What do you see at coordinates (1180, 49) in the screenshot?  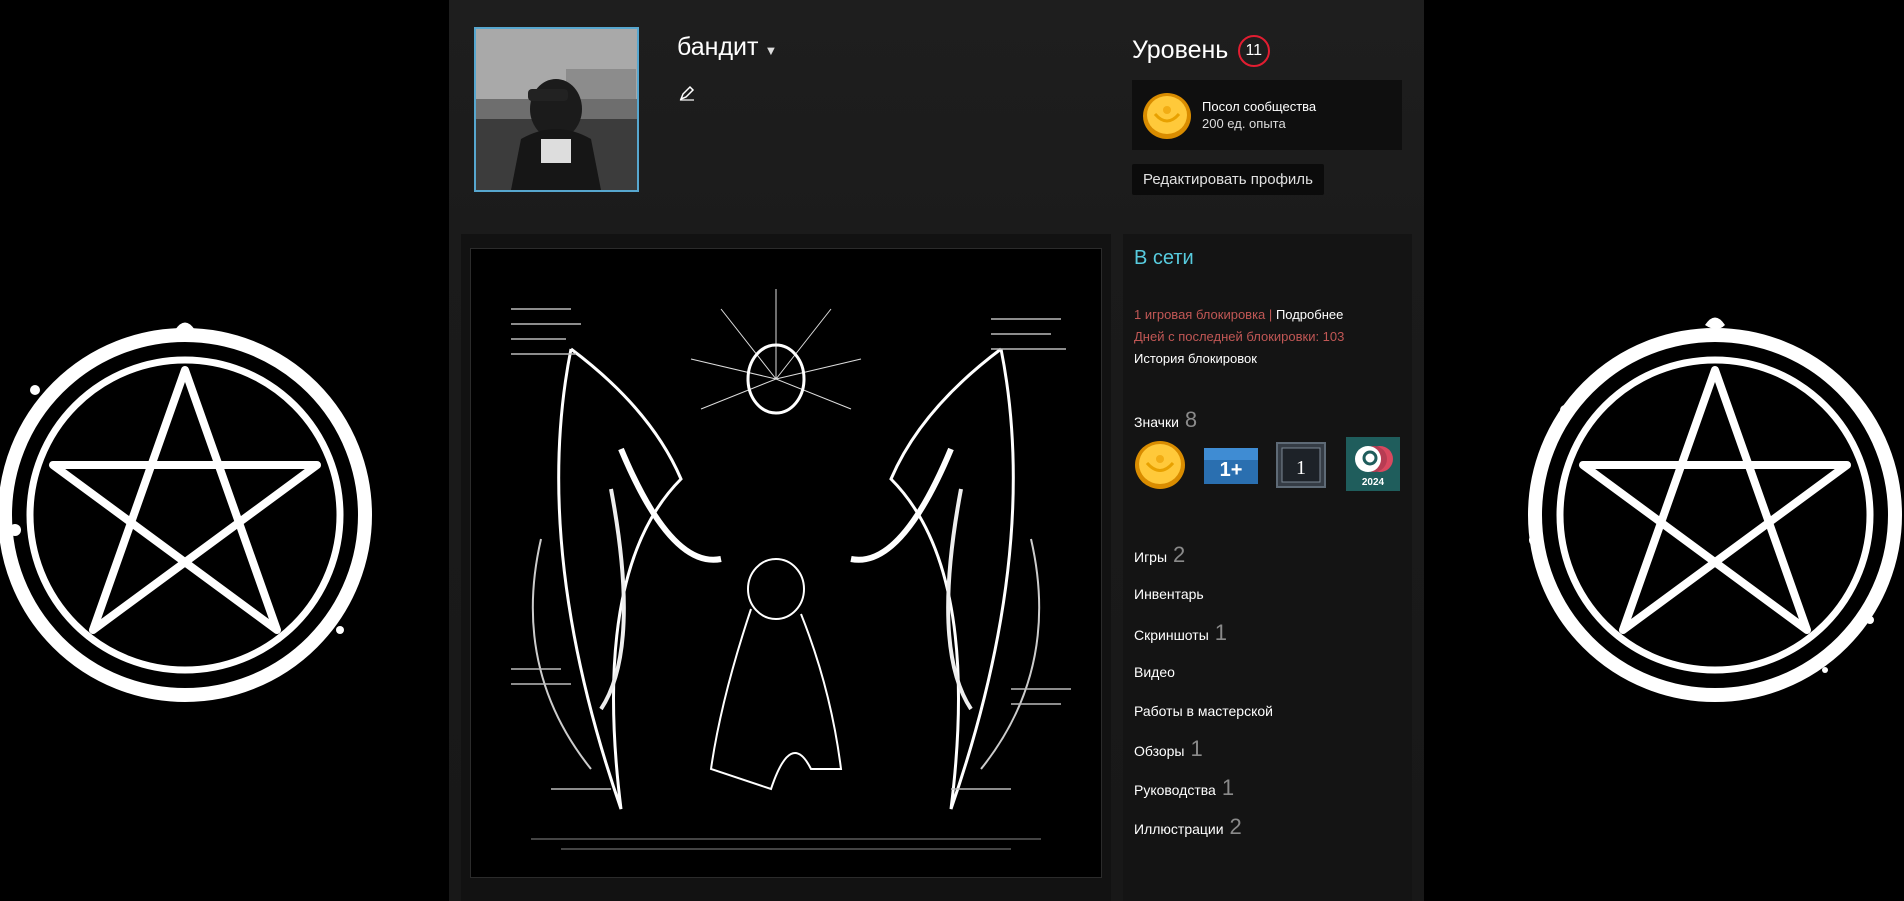 I see `level-label: Уровень` at bounding box center [1180, 49].